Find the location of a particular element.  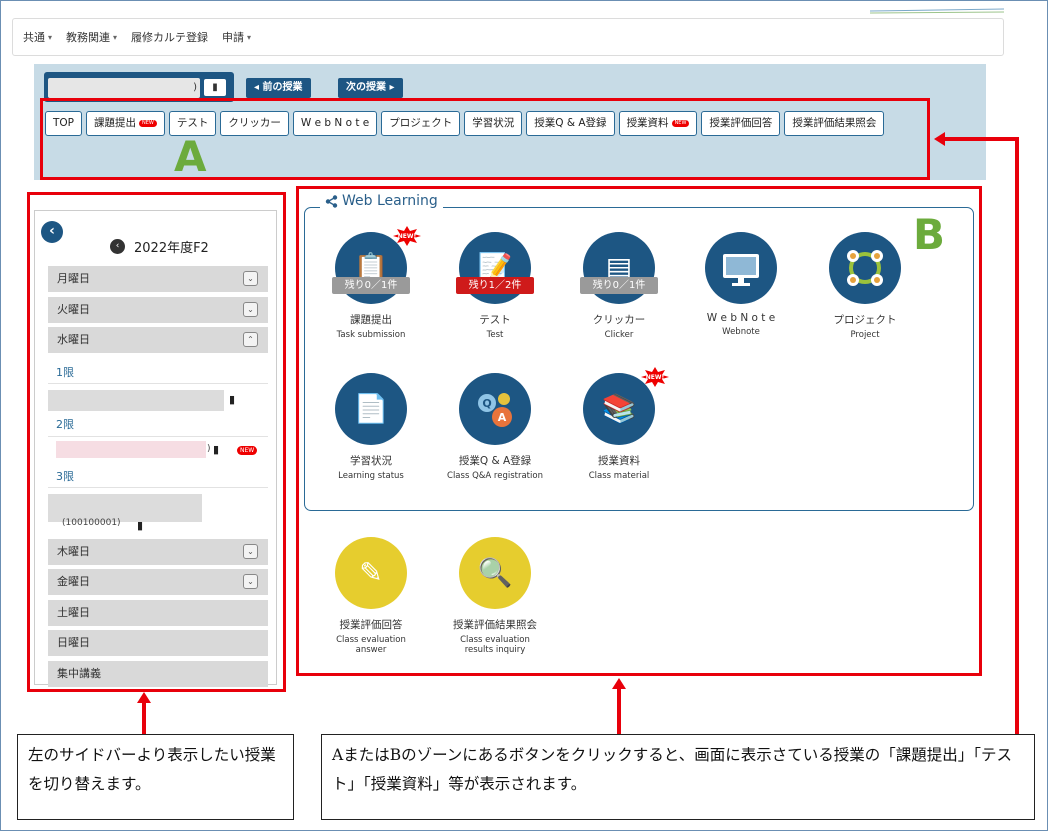

menu-label: 申請 is located at coordinates (233, 37).